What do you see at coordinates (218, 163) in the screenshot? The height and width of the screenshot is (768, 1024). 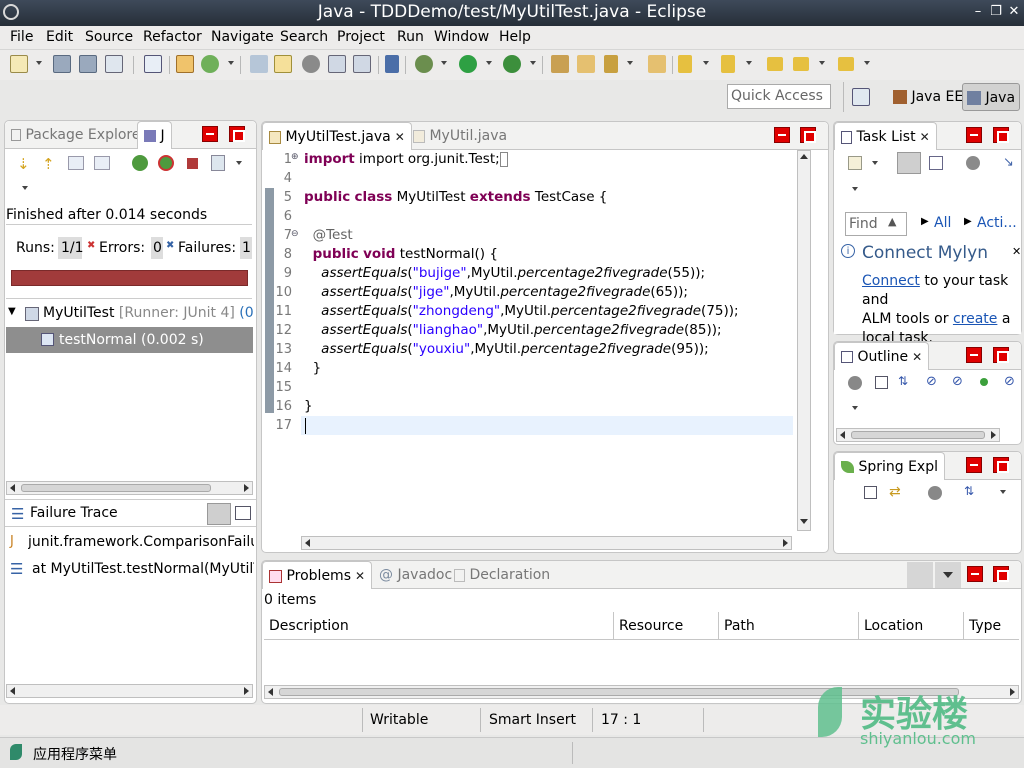 I see `history-icon` at bounding box center [218, 163].